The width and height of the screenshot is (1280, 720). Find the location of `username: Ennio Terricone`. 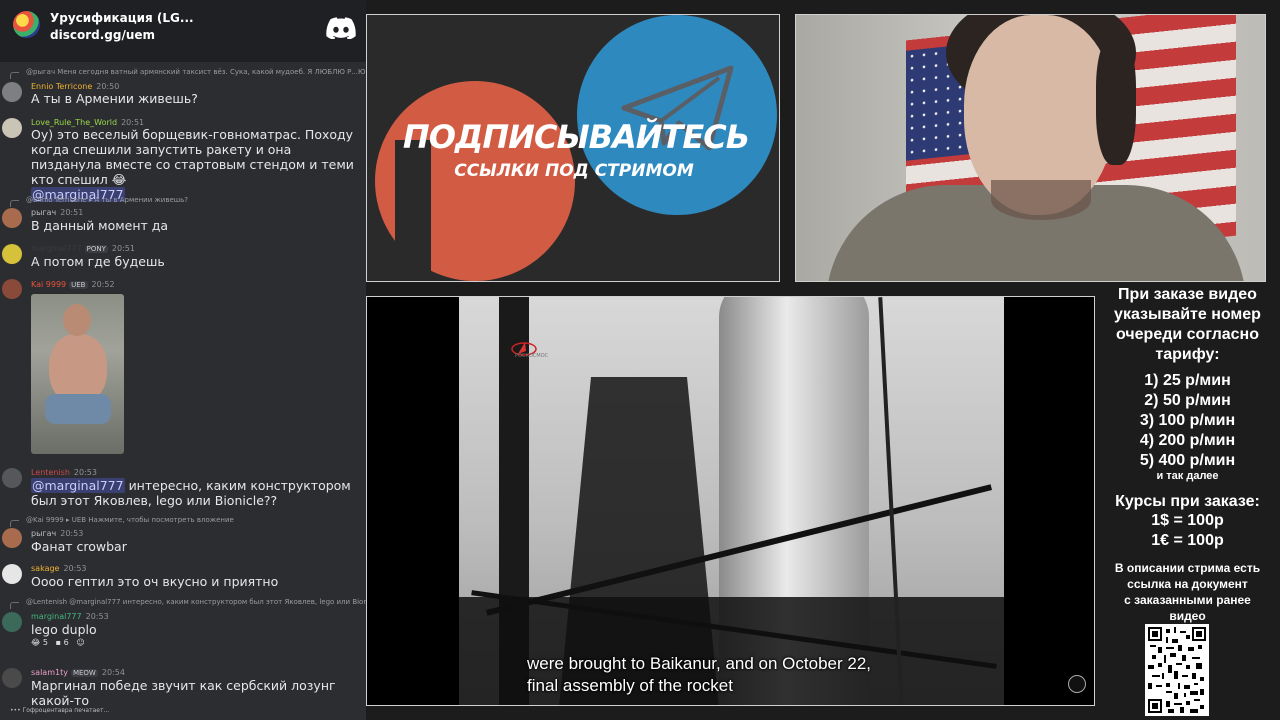

username: Ennio Terricone is located at coordinates (61, 86).